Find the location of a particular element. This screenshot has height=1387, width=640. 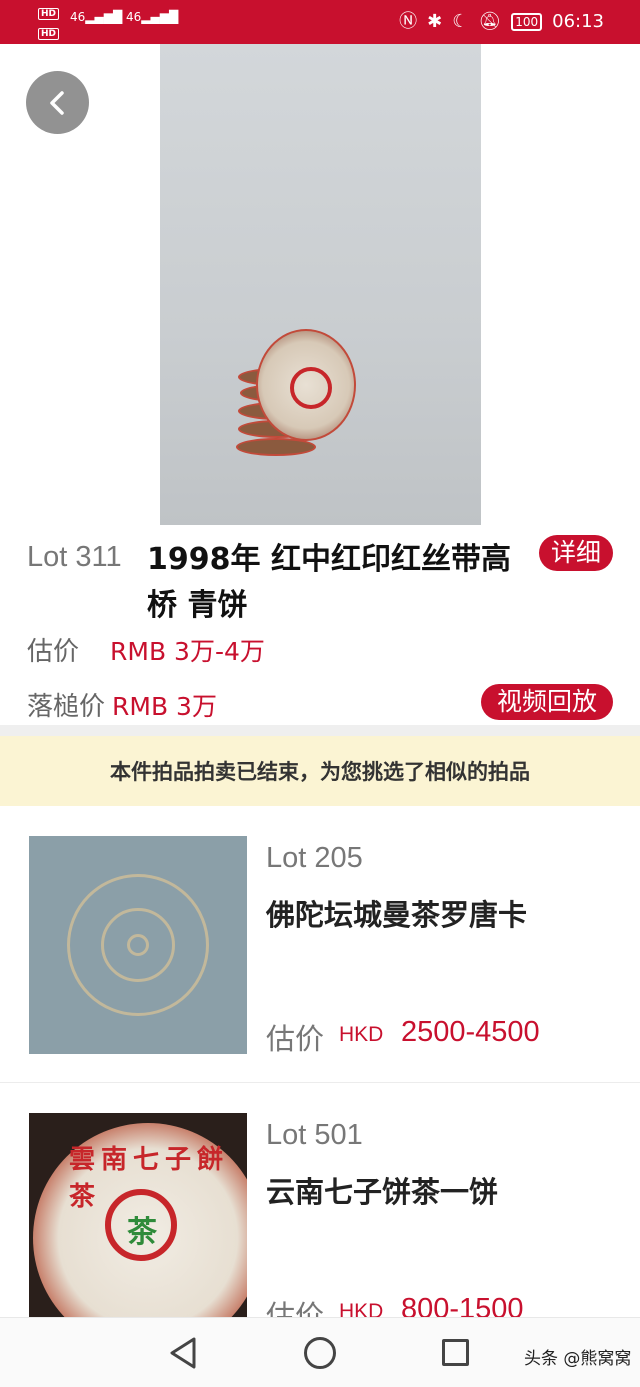

section-divider is located at coordinates (320, 730).